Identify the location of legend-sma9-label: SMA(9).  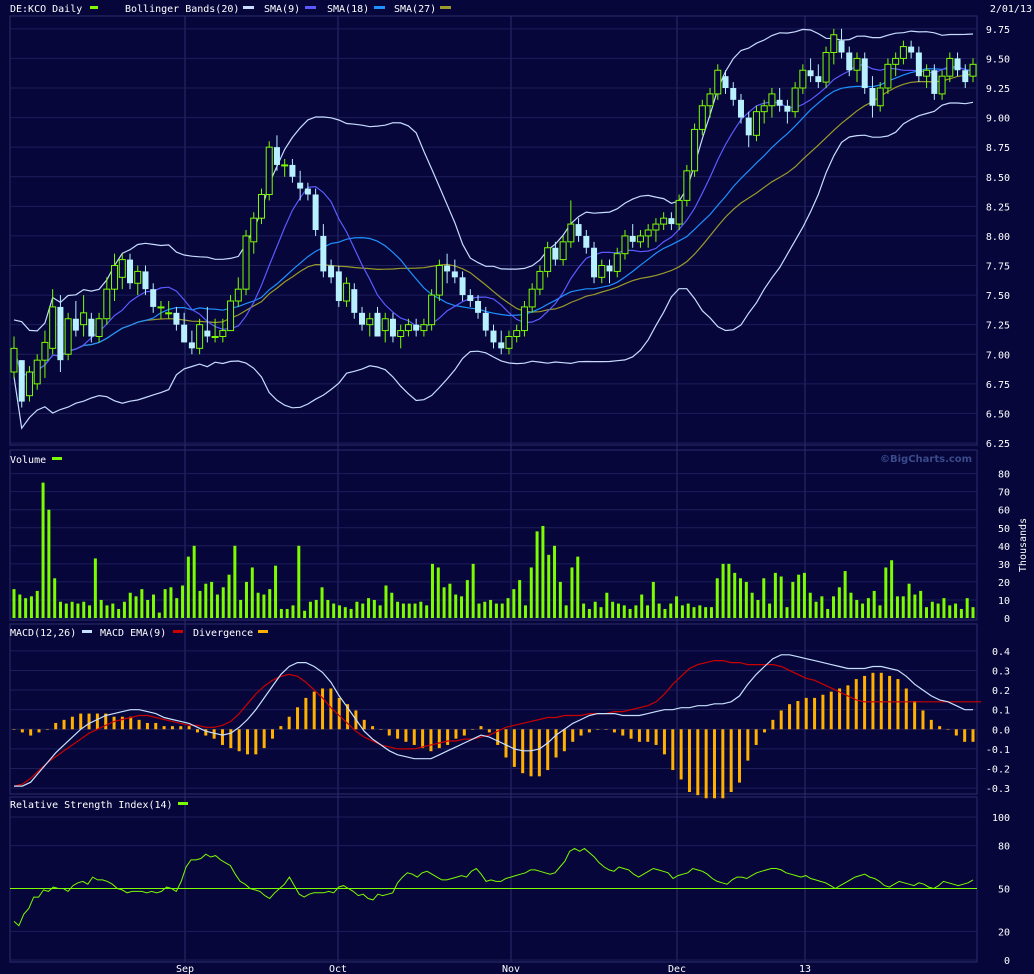
(282, 9).